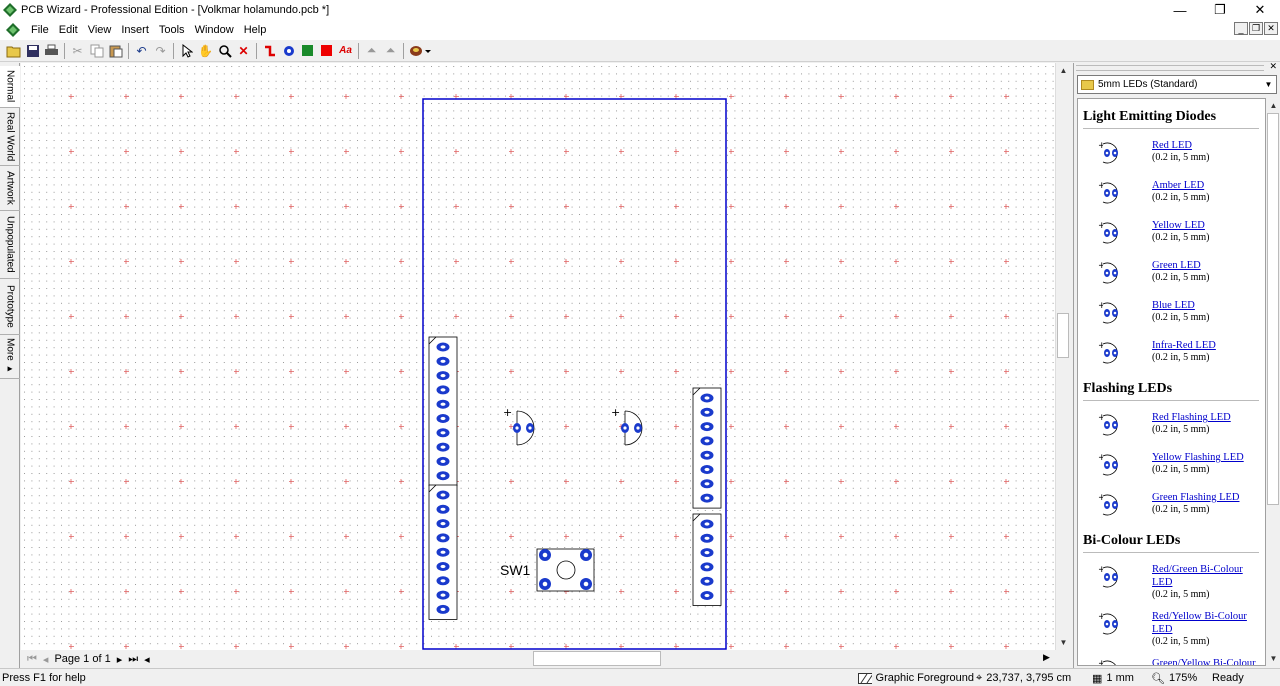  Describe the element at coordinates (205, 51) in the screenshot. I see `hand-icon: ✋` at that location.